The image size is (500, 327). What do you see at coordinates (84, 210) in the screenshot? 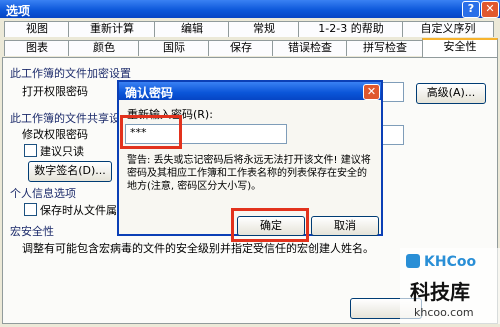
I see `remove-personal-label: 保存时从文件属性` at bounding box center [84, 210].